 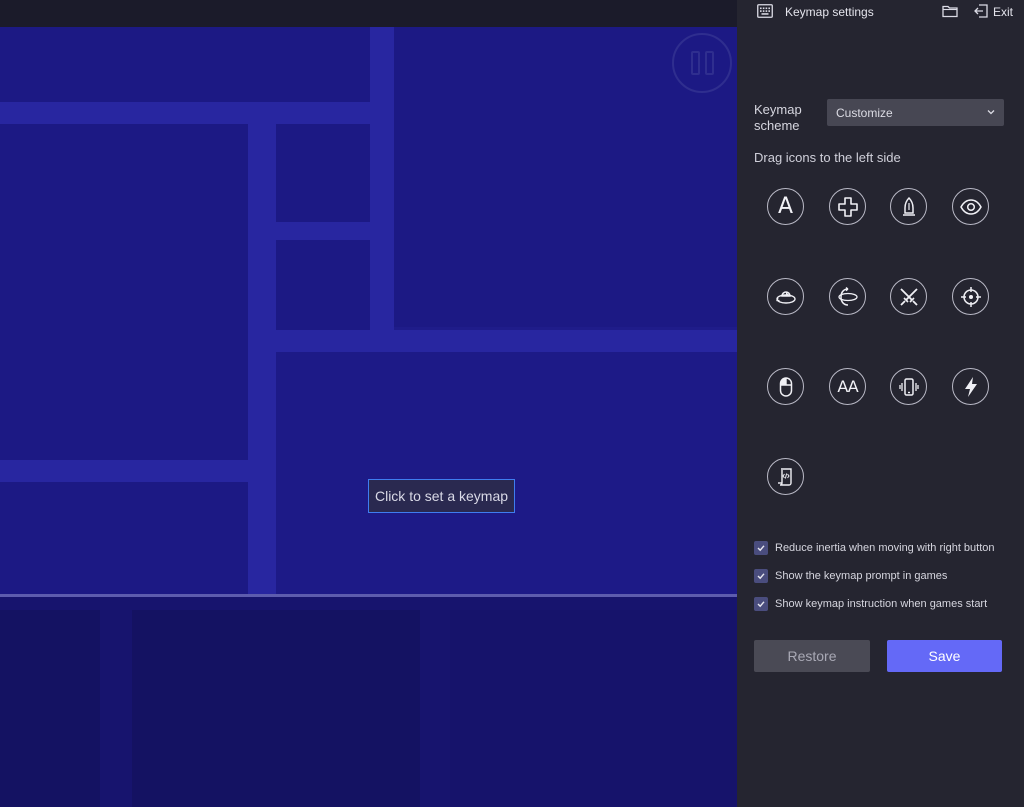 I want to click on option-label: Show keymap instruction when games start, so click(x=881, y=604).